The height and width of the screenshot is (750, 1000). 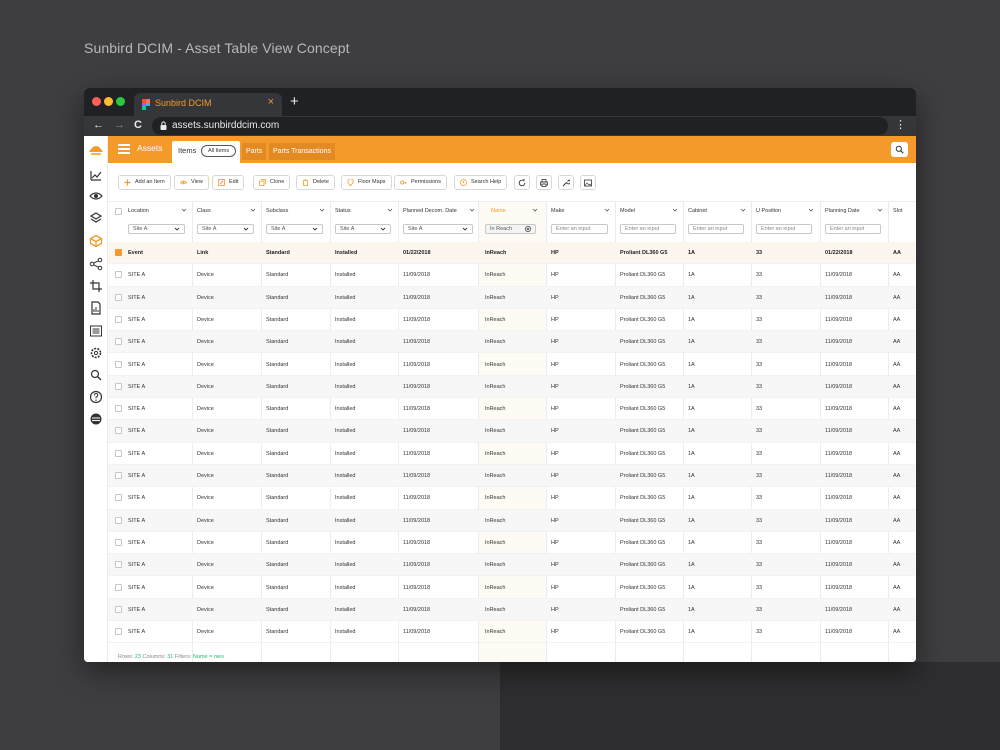 What do you see at coordinates (96, 101) in the screenshot?
I see `close-window-dot` at bounding box center [96, 101].